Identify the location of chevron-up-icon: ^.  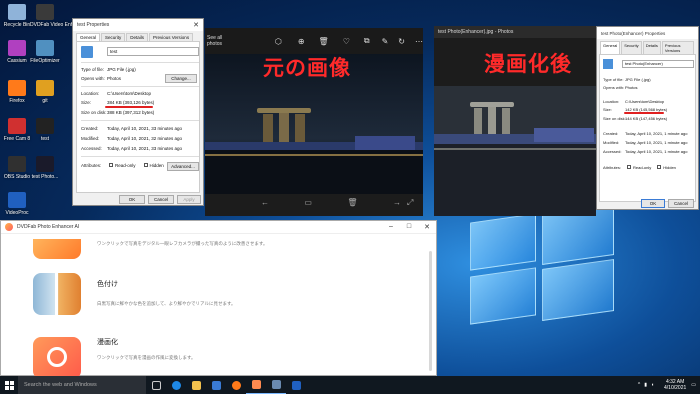
(639, 385).